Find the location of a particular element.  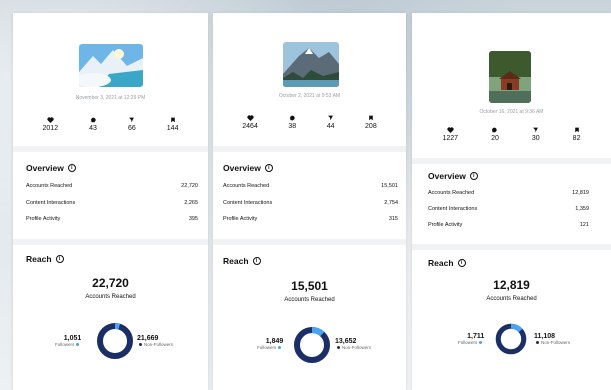

followers-value: 1,051 Followers is located at coordinates (68, 341).